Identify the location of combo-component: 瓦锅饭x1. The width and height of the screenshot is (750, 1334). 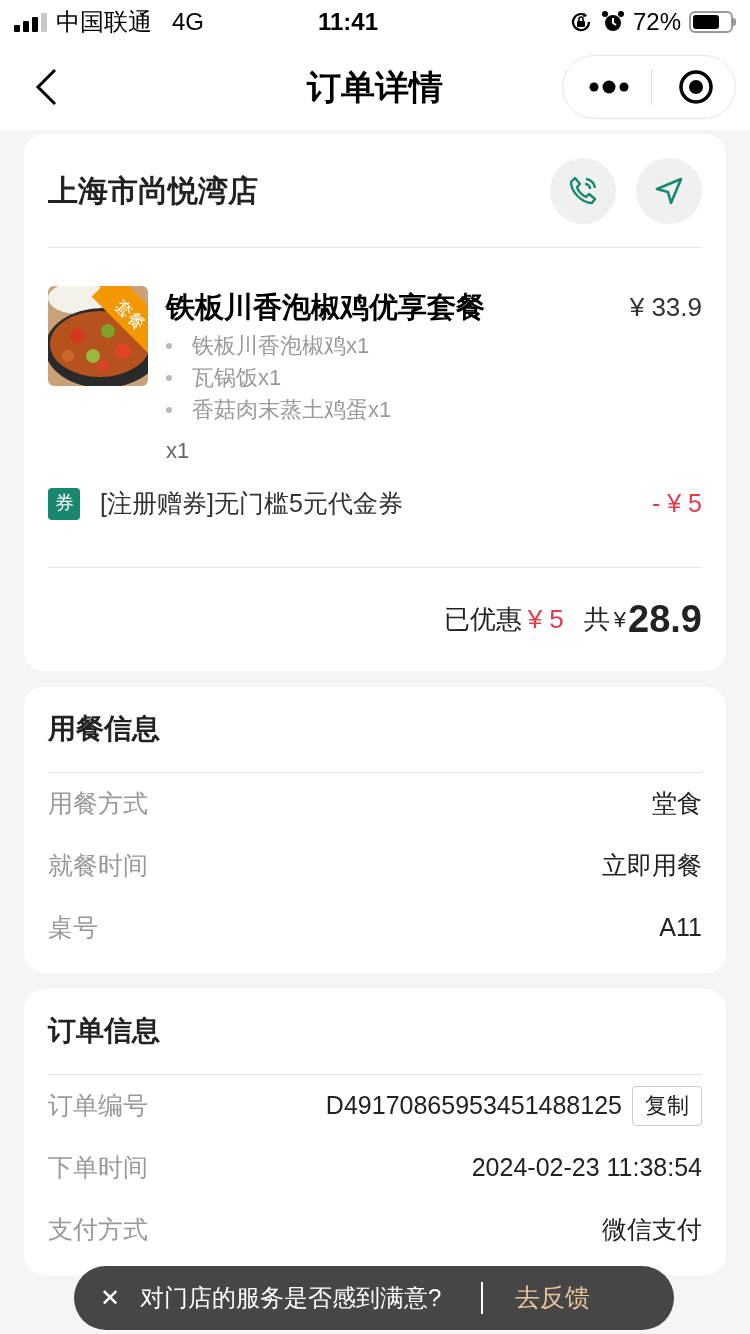
(237, 378).